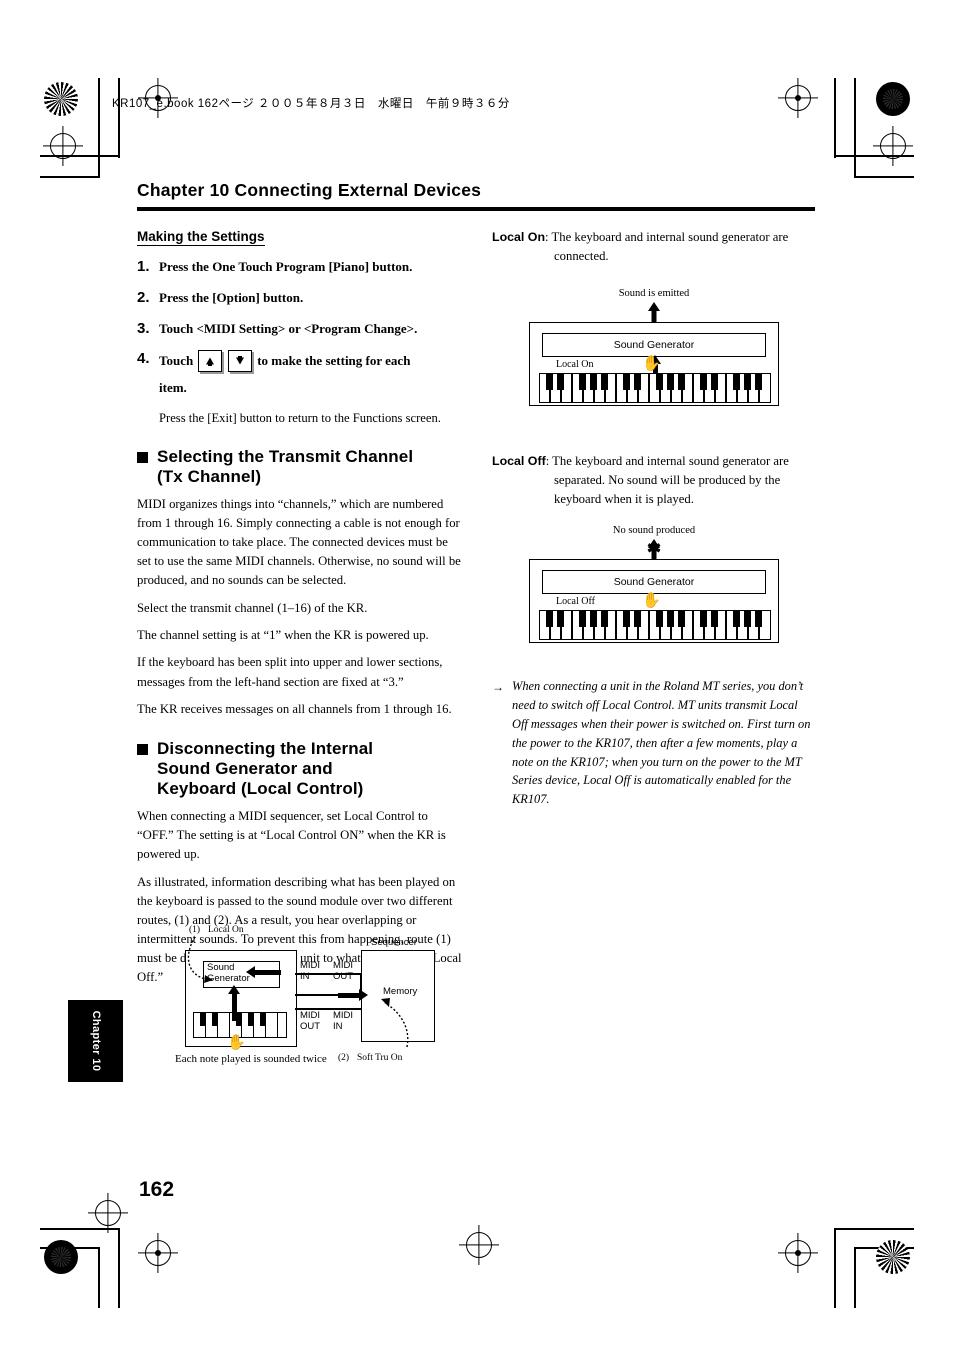  What do you see at coordinates (200, 959) in the screenshot?
I see `diagram-route1-pointer` at bounding box center [200, 959].